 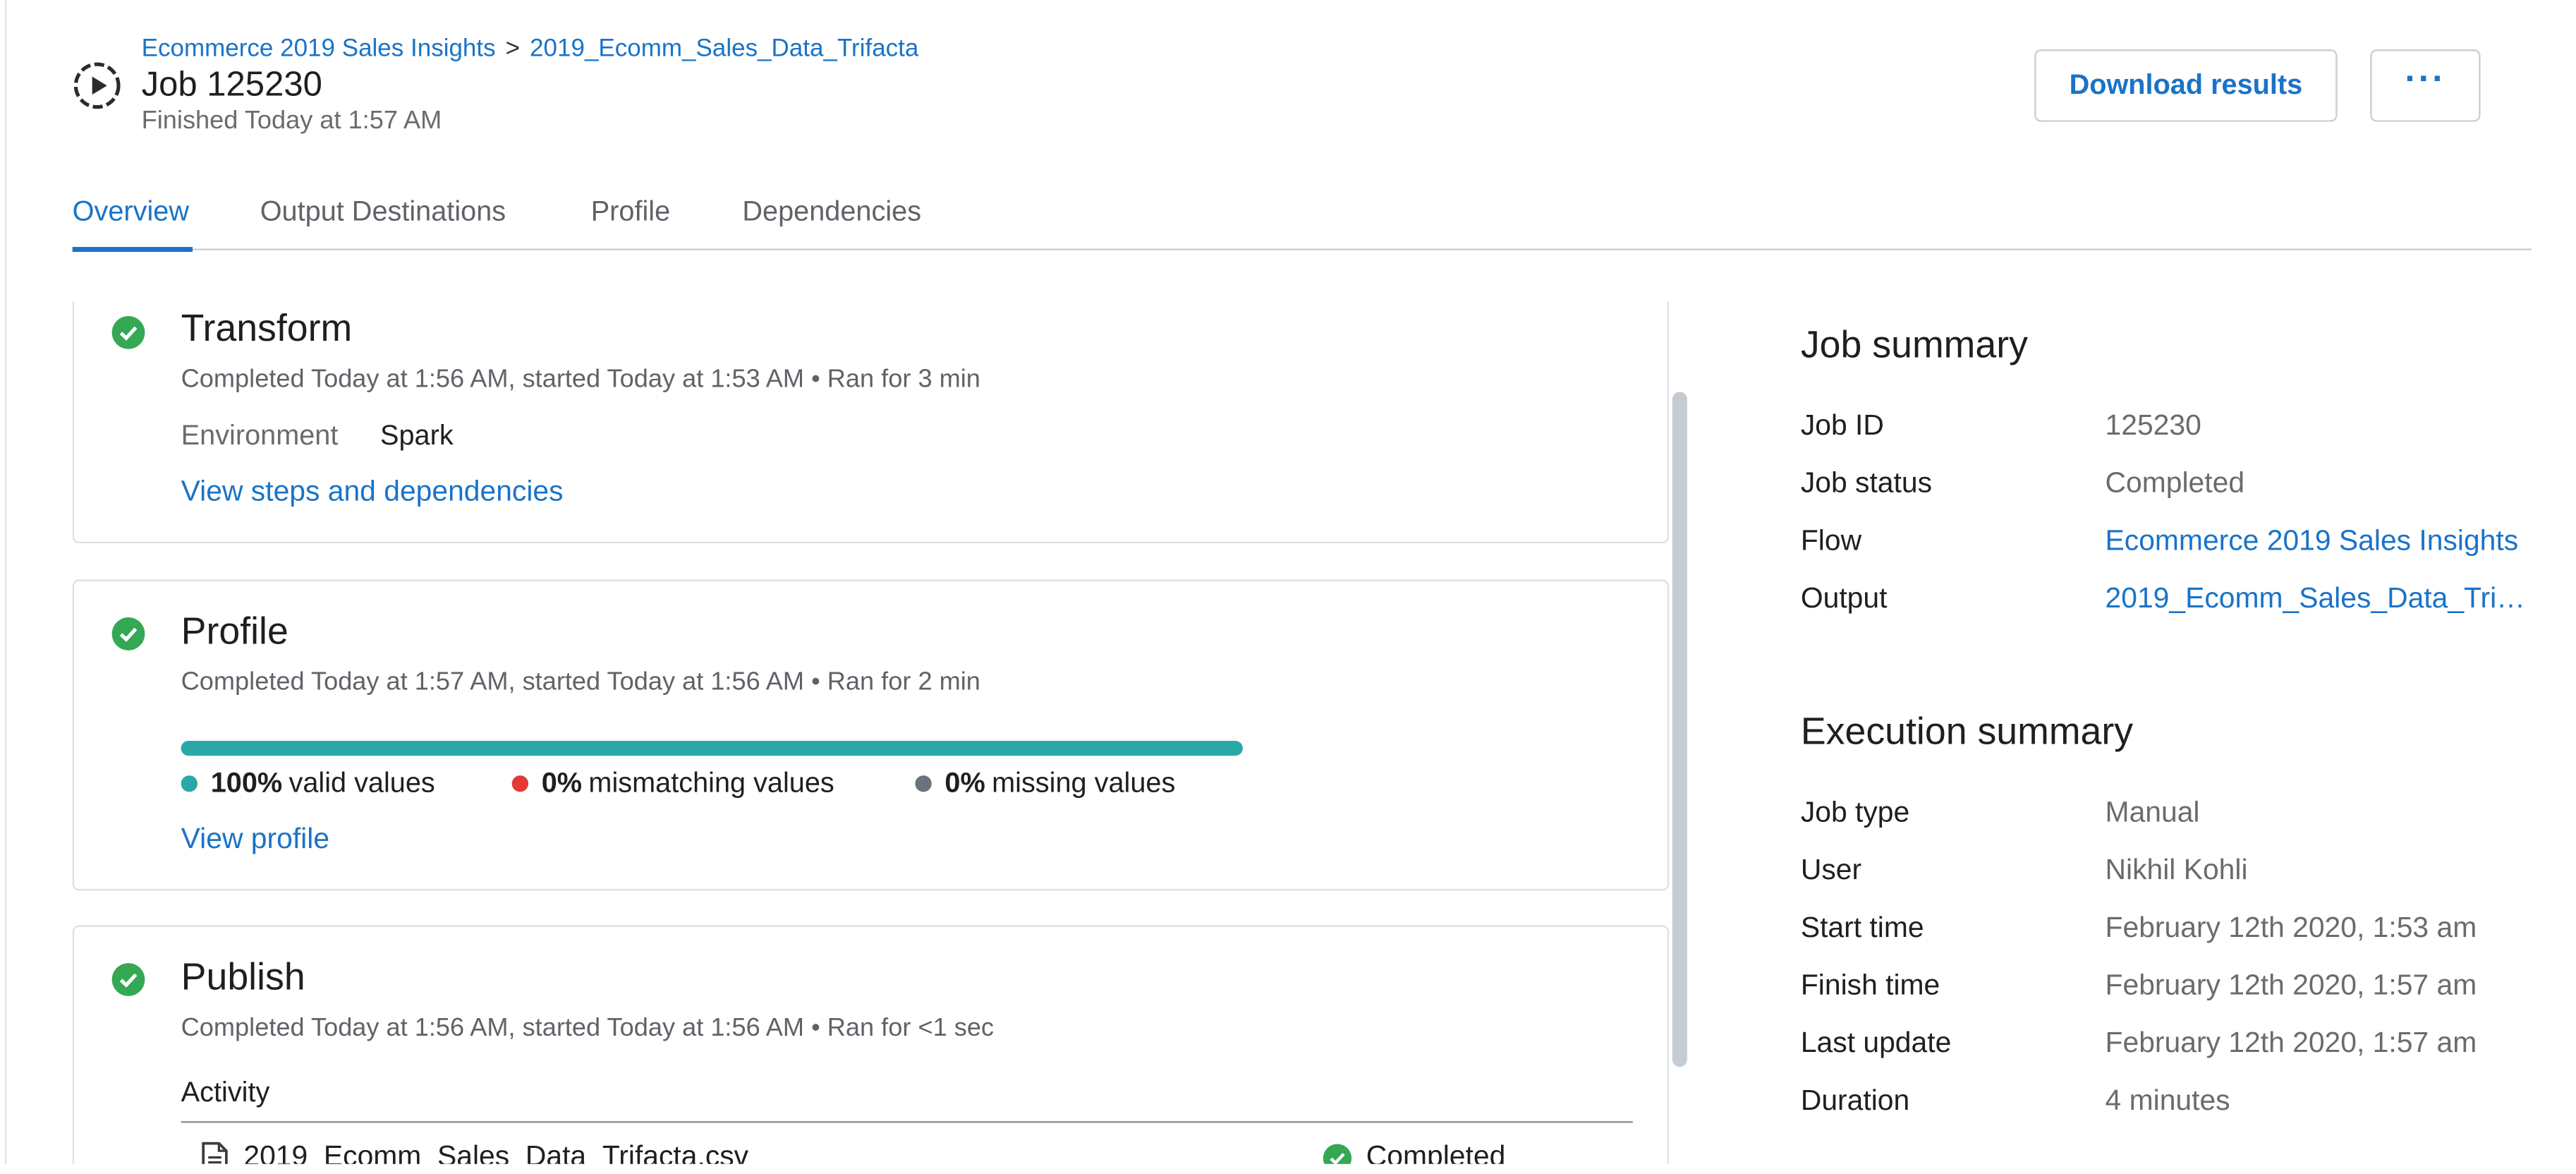 I want to click on missing-dot, so click(x=923, y=783).